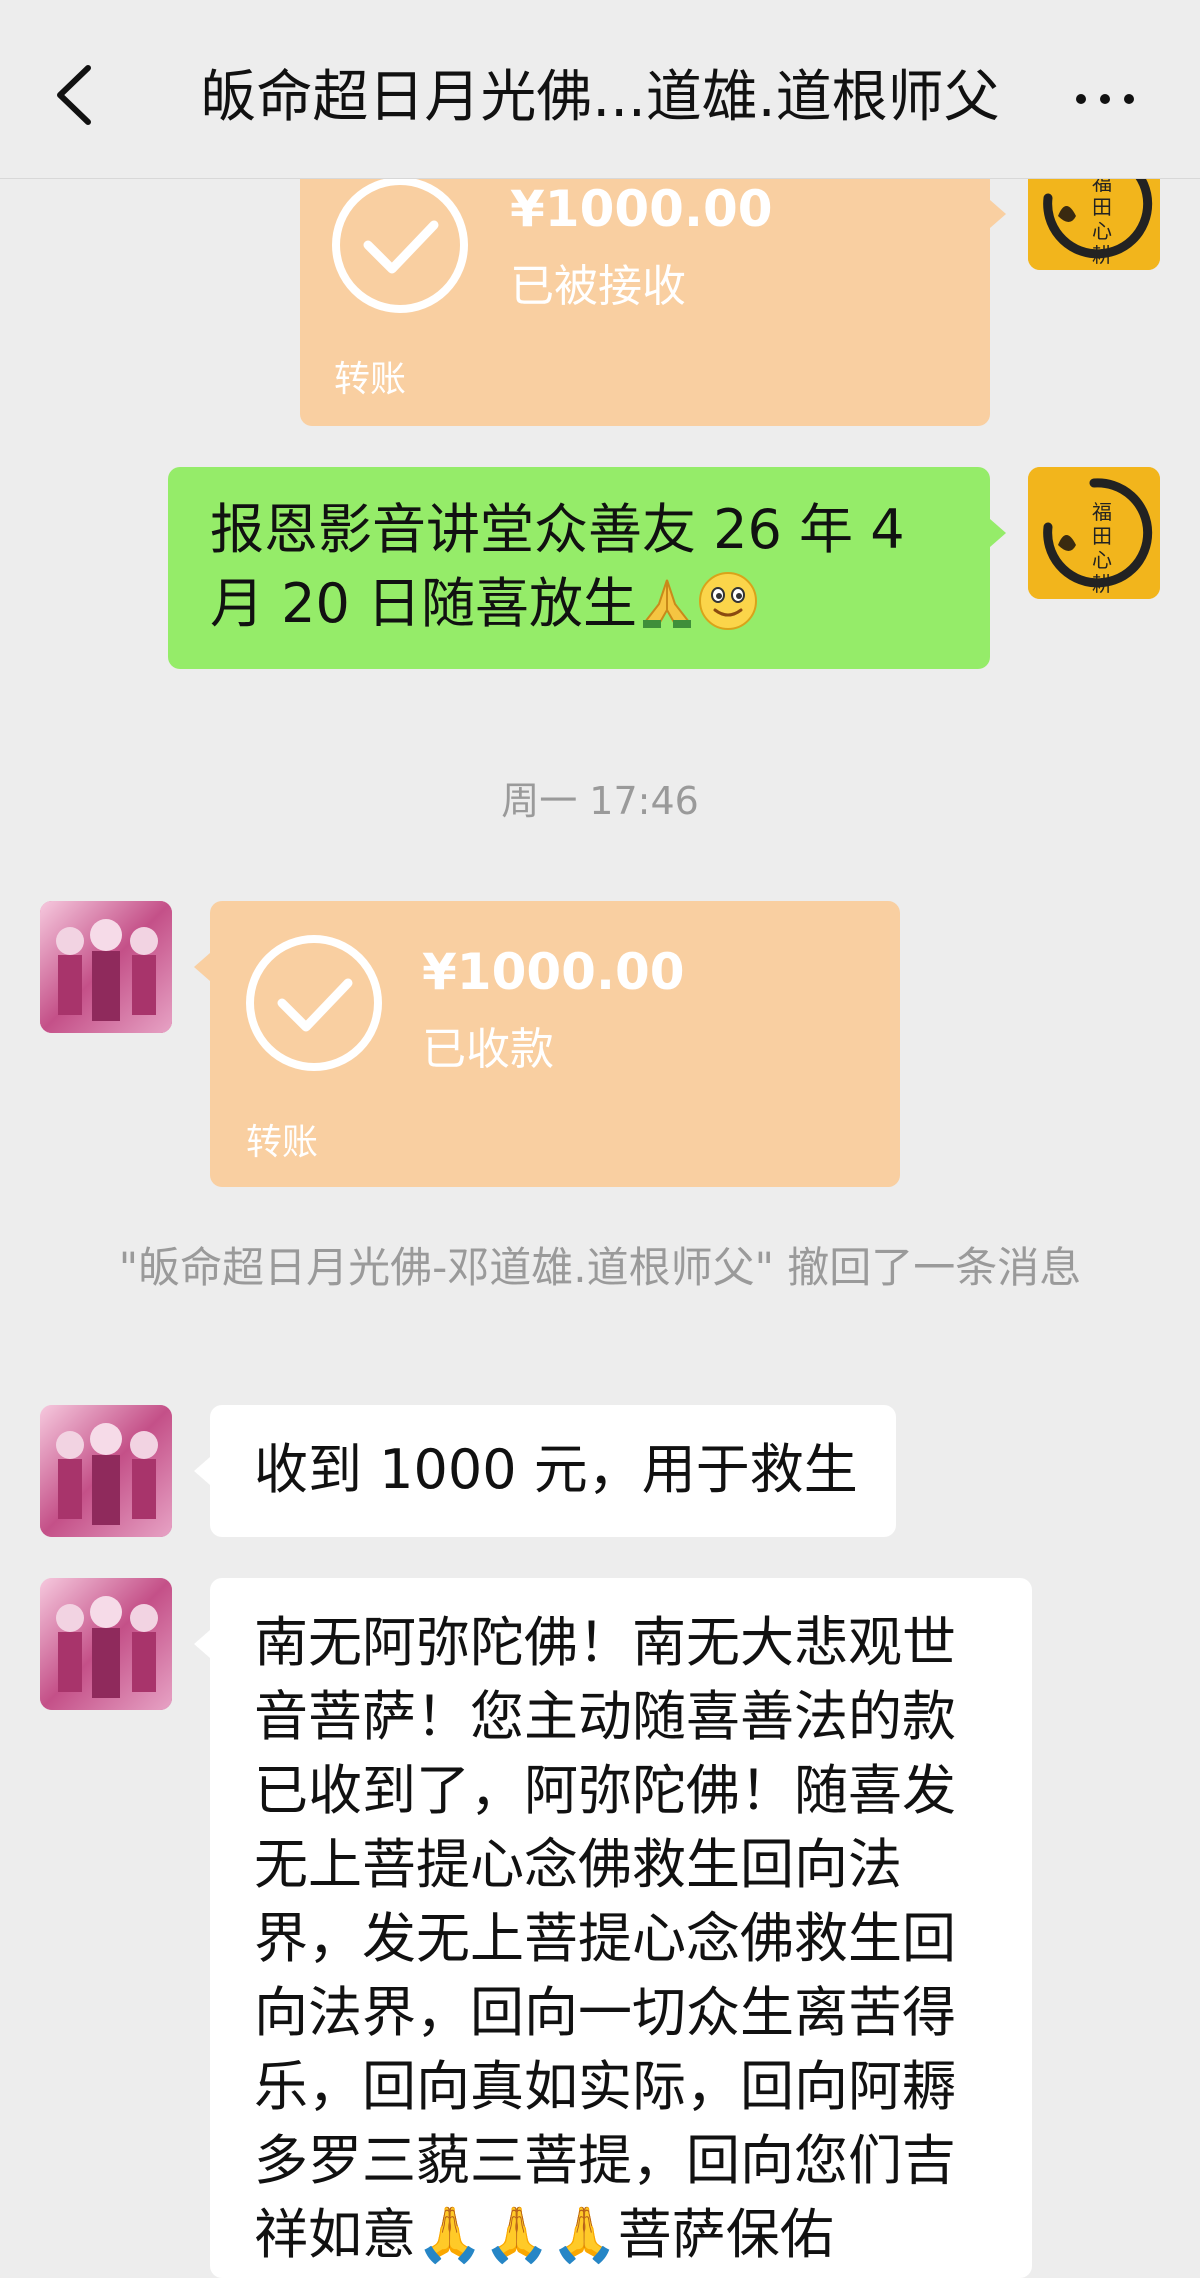 The width and height of the screenshot is (1200, 2278). I want to click on chat-title: 皈命超日月光佛...道雄.道根师父, so click(600, 97).